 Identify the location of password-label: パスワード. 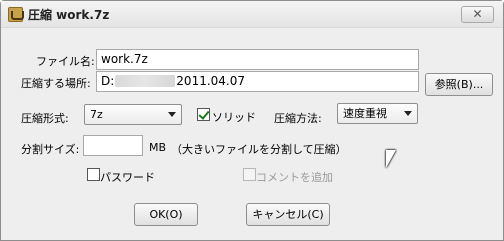
(127, 177).